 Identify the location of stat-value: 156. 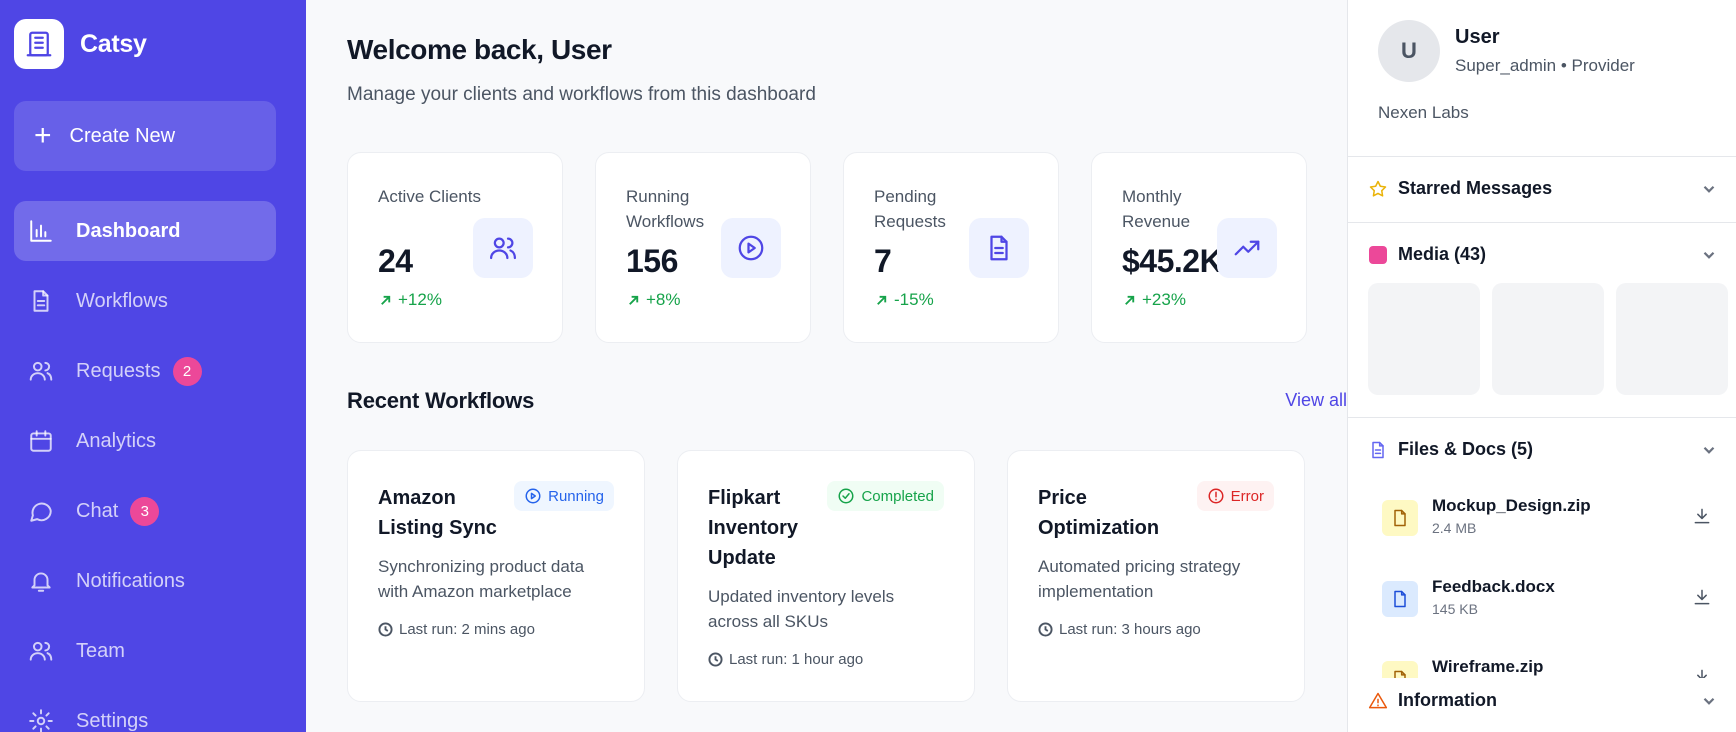
(652, 261).